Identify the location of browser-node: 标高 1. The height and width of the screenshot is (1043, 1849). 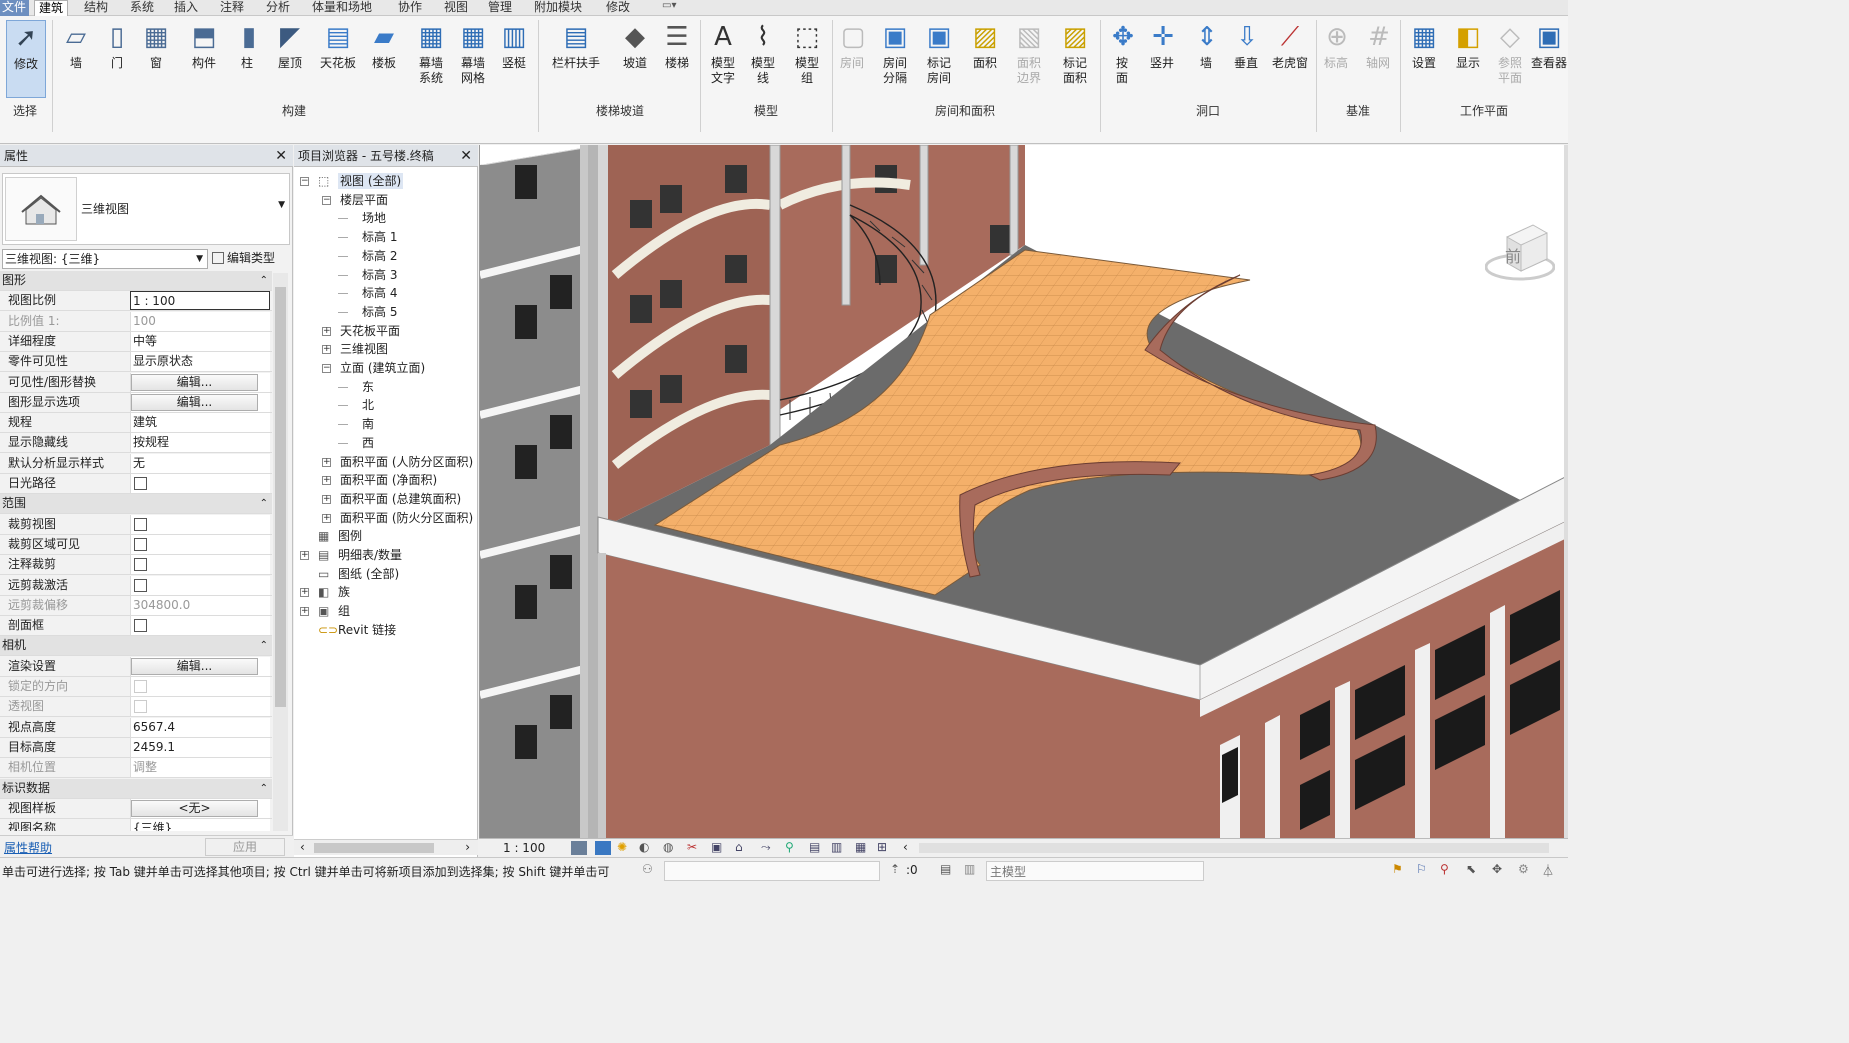
(379, 237).